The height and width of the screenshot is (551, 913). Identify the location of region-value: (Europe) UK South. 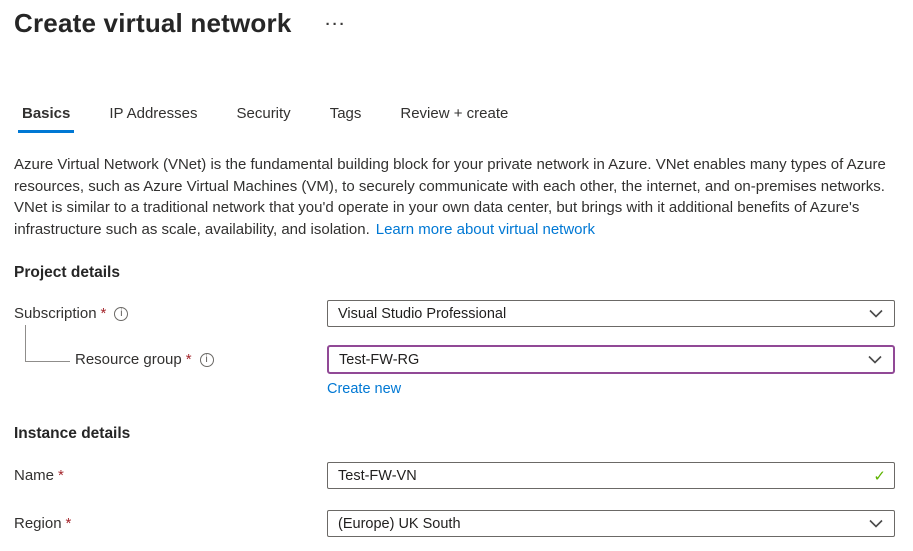
(399, 523).